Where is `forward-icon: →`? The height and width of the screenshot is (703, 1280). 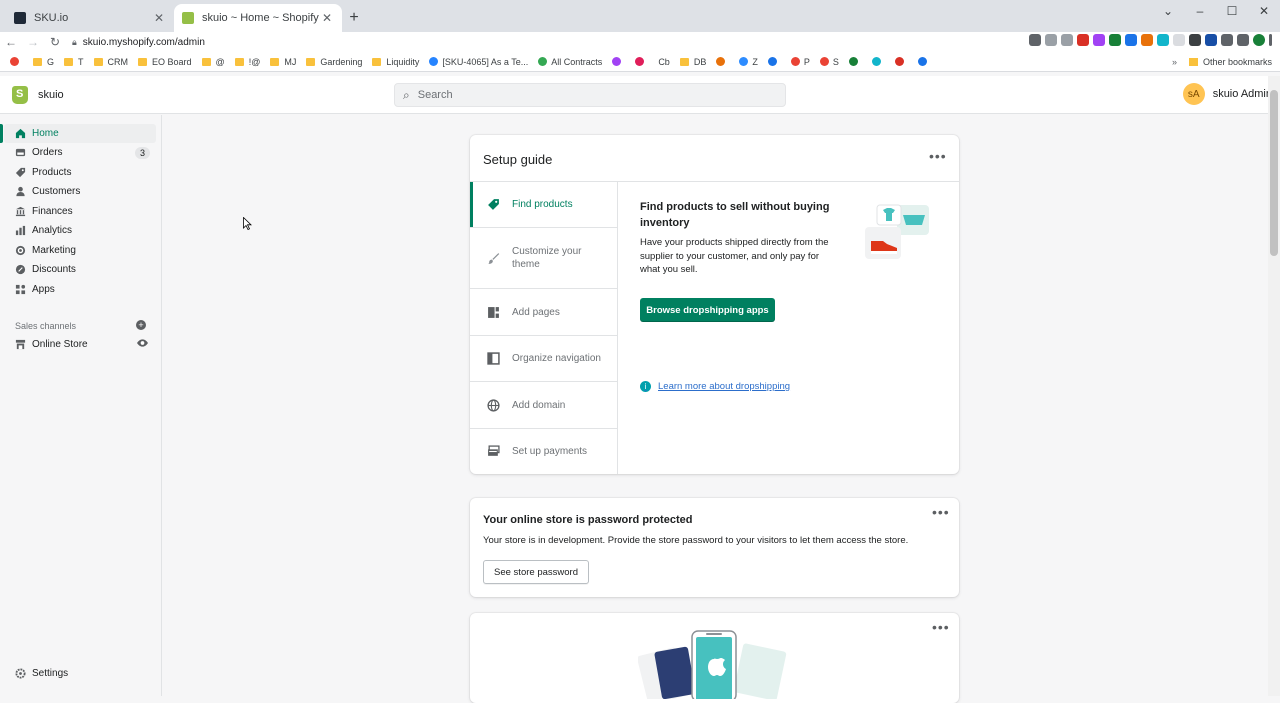 forward-icon: → is located at coordinates (33, 42).